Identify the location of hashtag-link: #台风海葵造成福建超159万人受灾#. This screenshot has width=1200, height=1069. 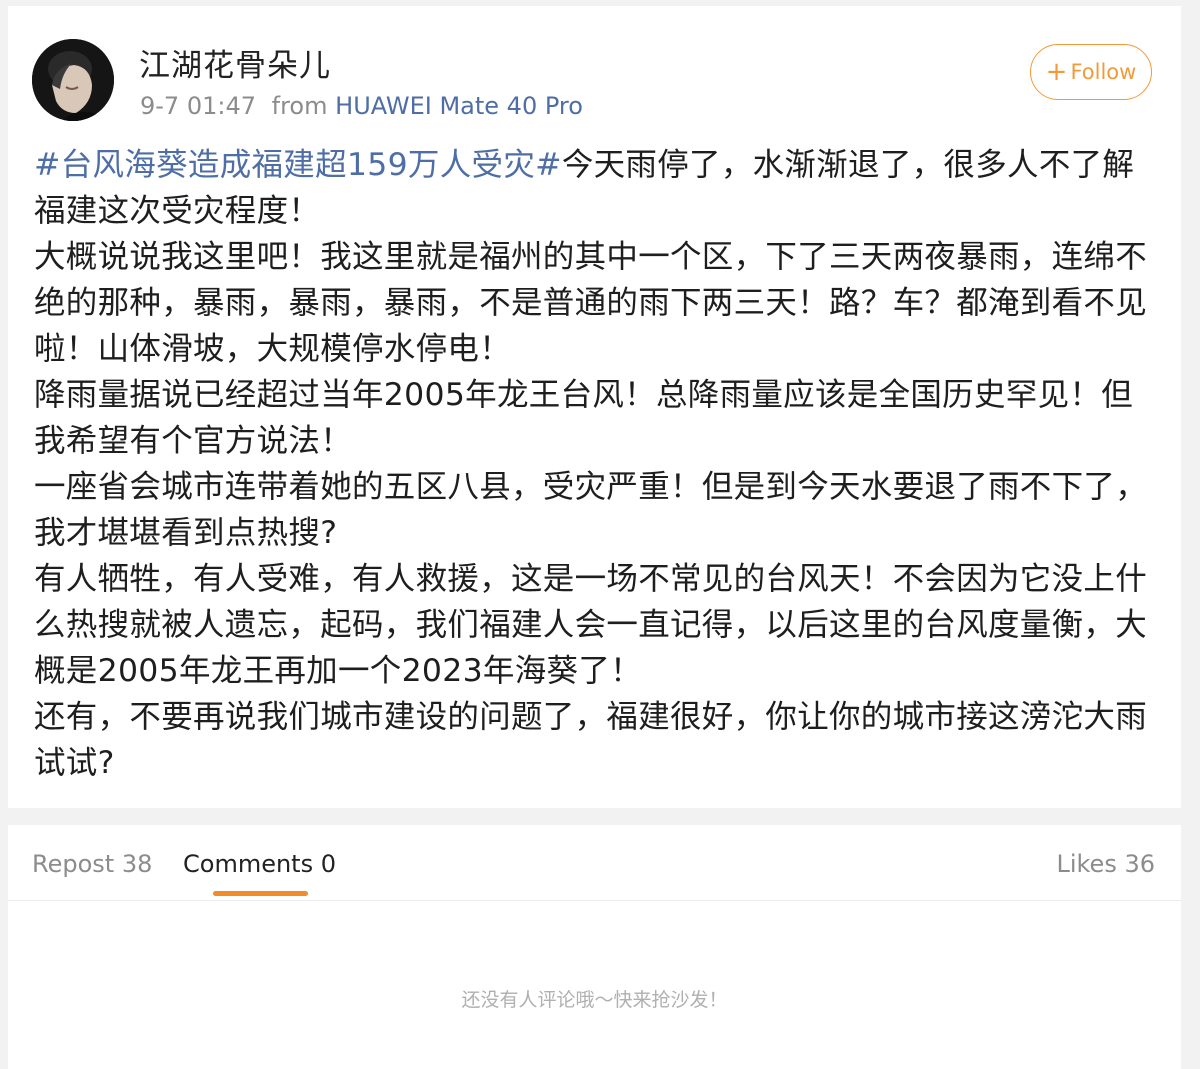
(298, 165).